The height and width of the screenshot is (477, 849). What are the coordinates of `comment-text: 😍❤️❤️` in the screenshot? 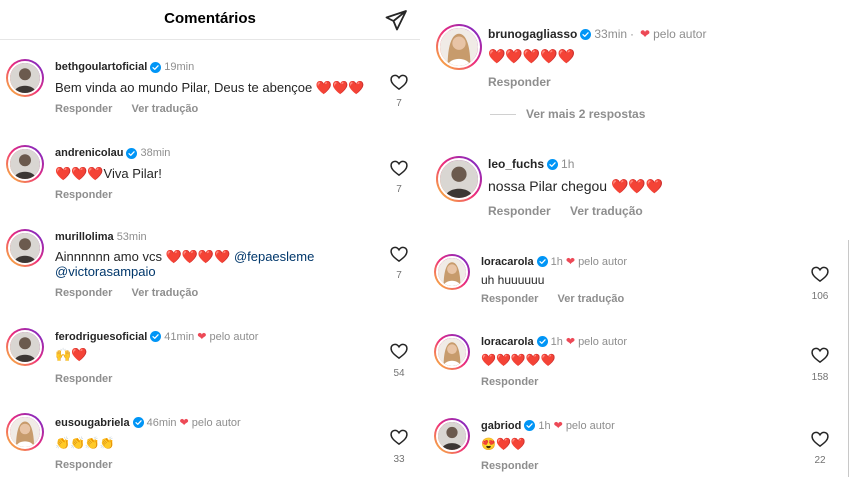 It's located at (503, 444).